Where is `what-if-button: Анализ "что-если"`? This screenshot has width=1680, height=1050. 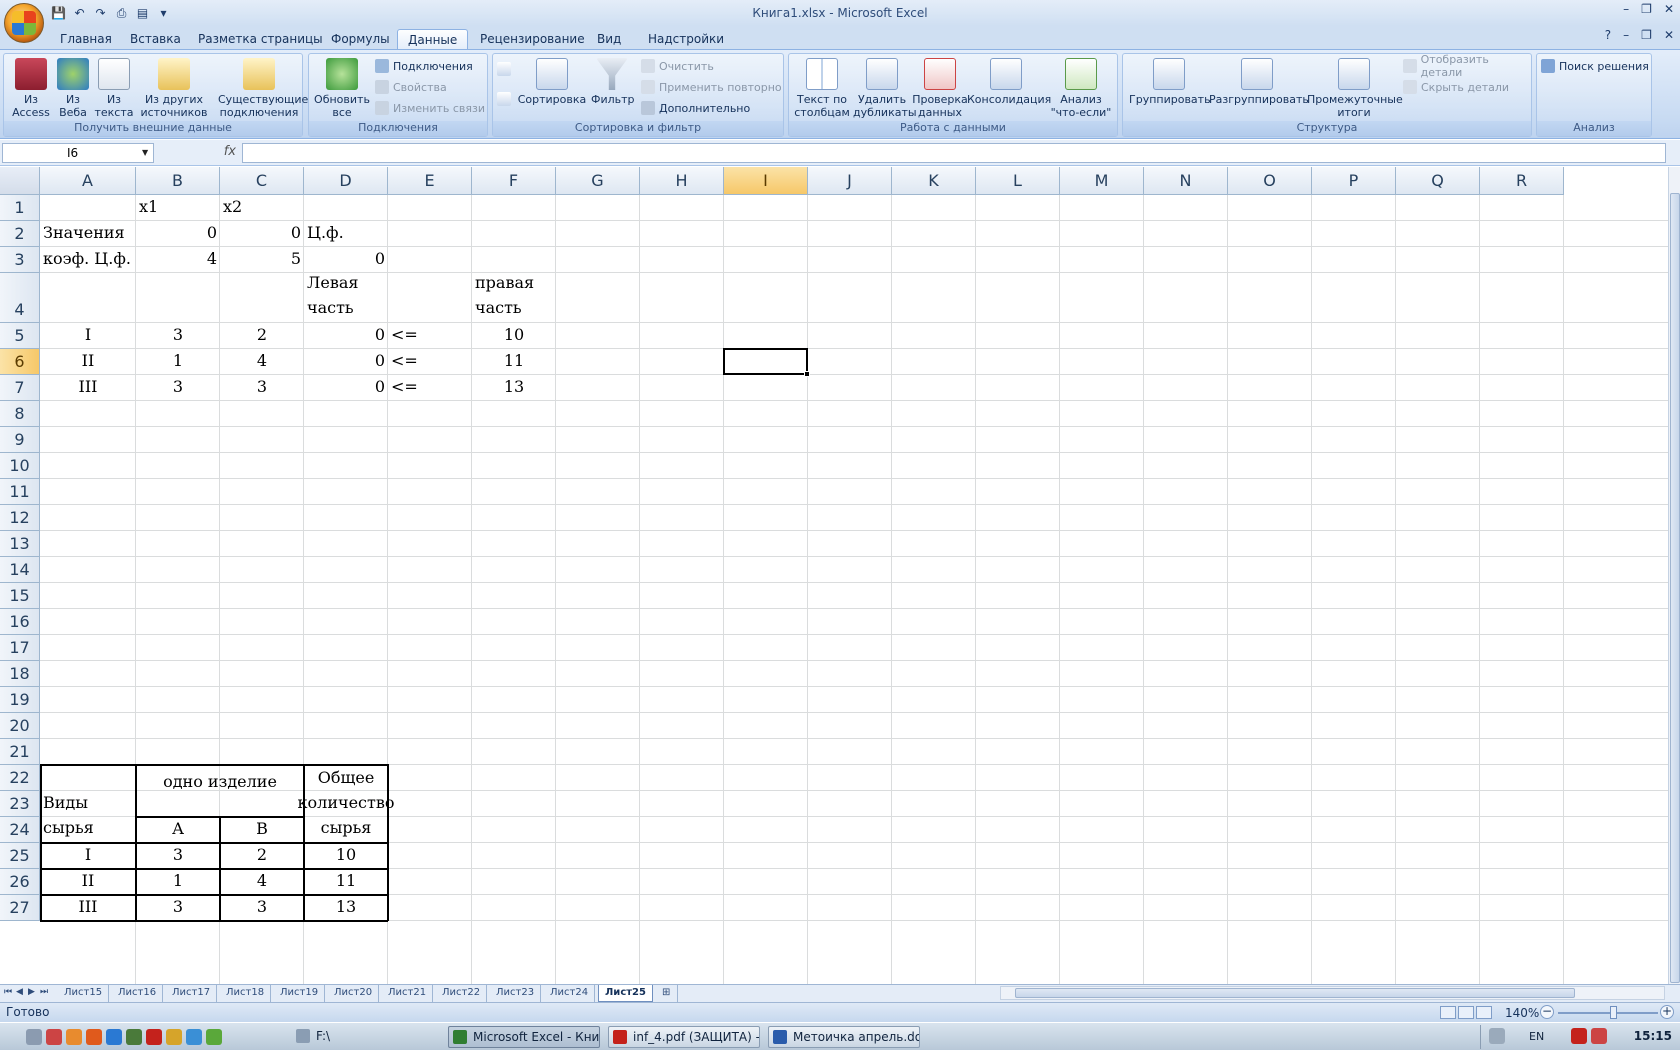 what-if-button: Анализ "что-если" is located at coordinates (1081, 88).